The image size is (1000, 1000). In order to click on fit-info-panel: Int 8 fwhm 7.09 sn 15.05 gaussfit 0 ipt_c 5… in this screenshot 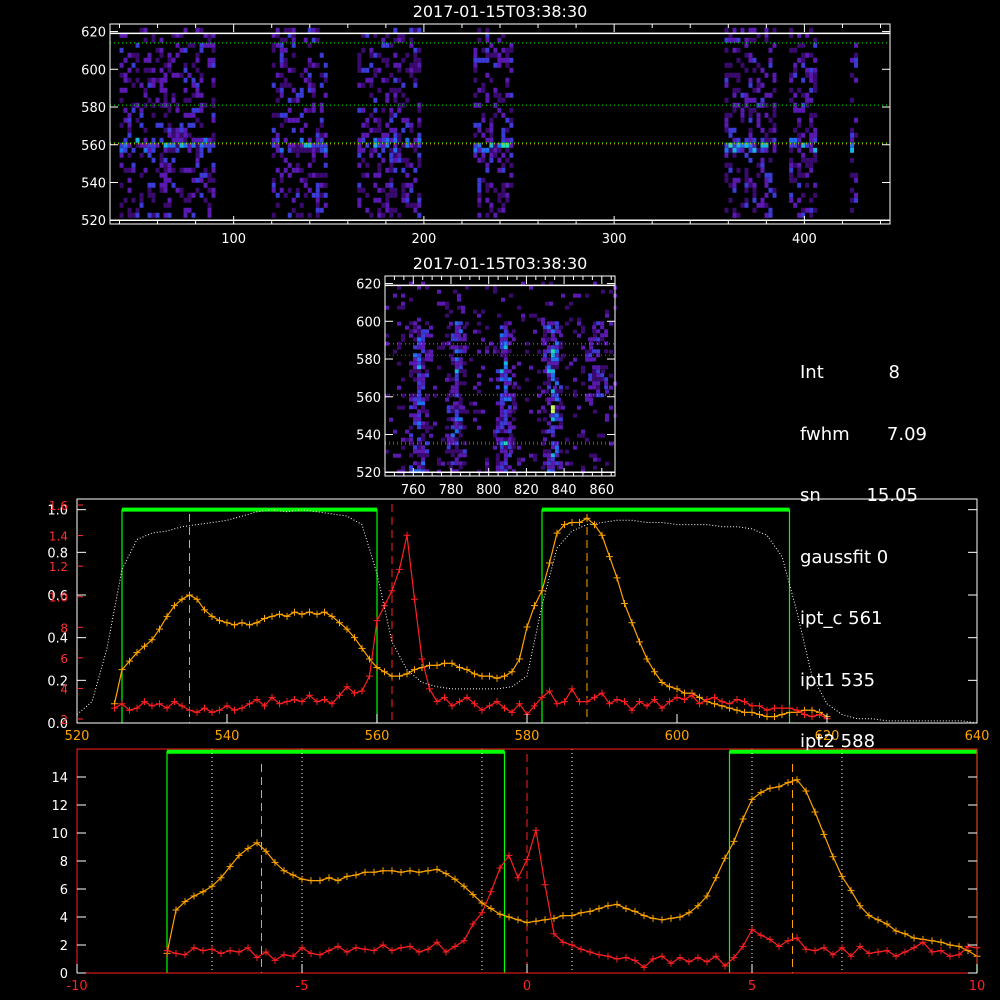, I will do `click(863, 547)`.